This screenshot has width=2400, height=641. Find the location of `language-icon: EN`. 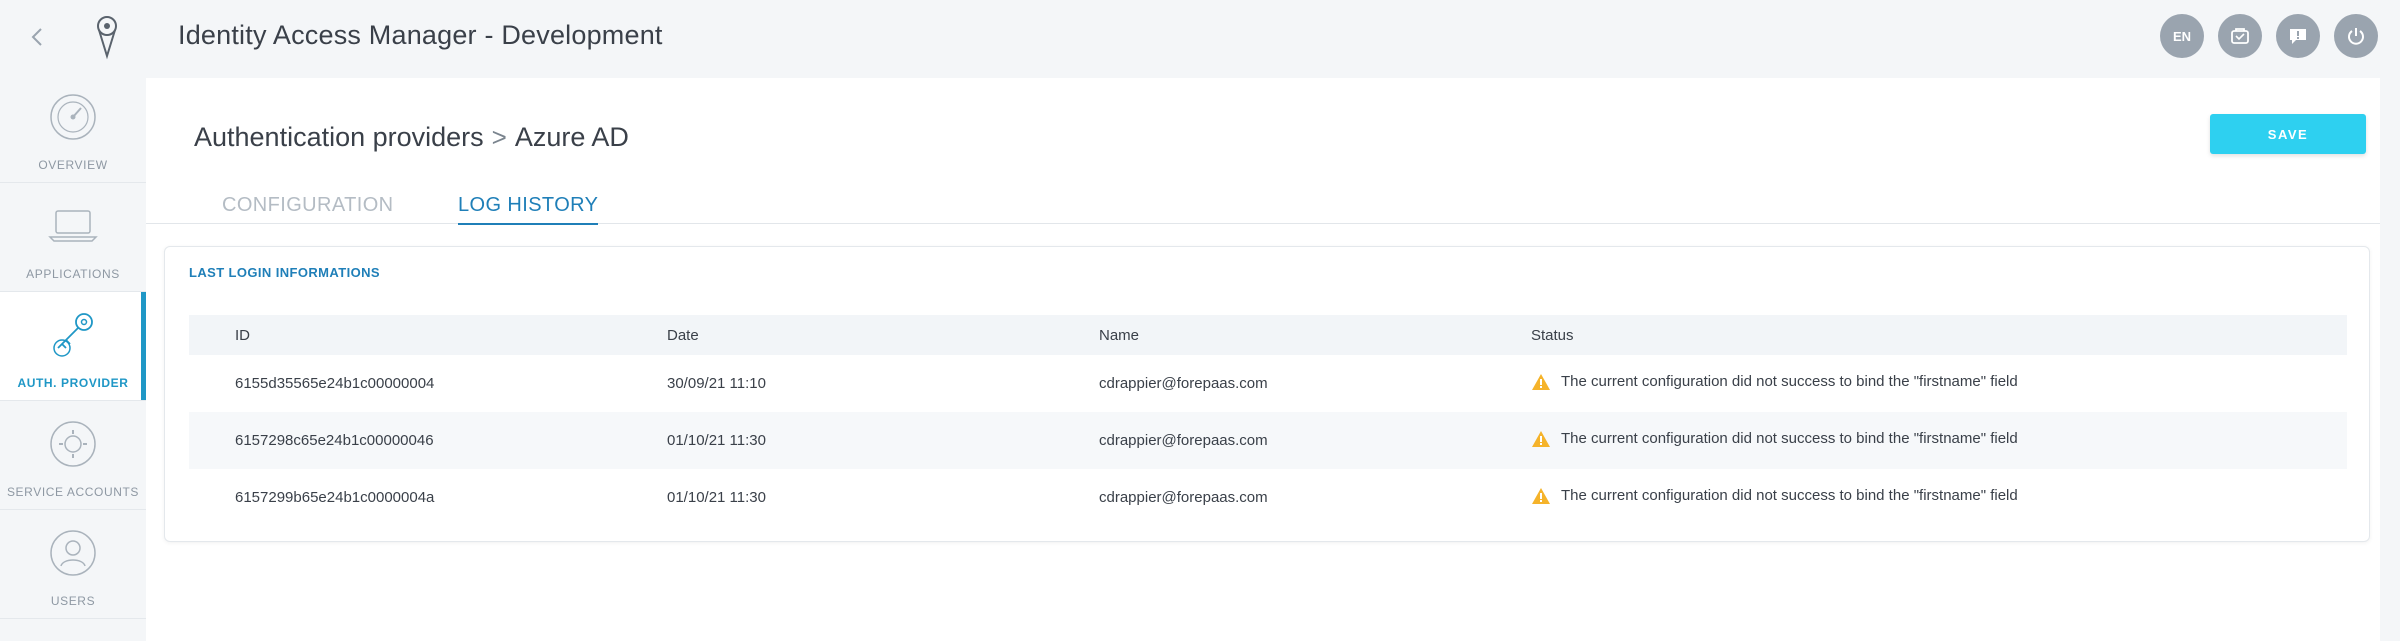

language-icon: EN is located at coordinates (2182, 36).